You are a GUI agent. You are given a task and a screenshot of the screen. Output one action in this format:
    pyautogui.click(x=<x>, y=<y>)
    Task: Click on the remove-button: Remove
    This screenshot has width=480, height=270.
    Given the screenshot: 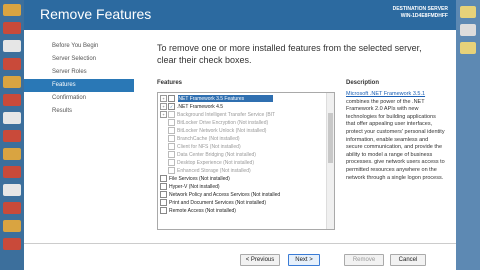 What is the action you would take?
    pyautogui.click(x=364, y=260)
    